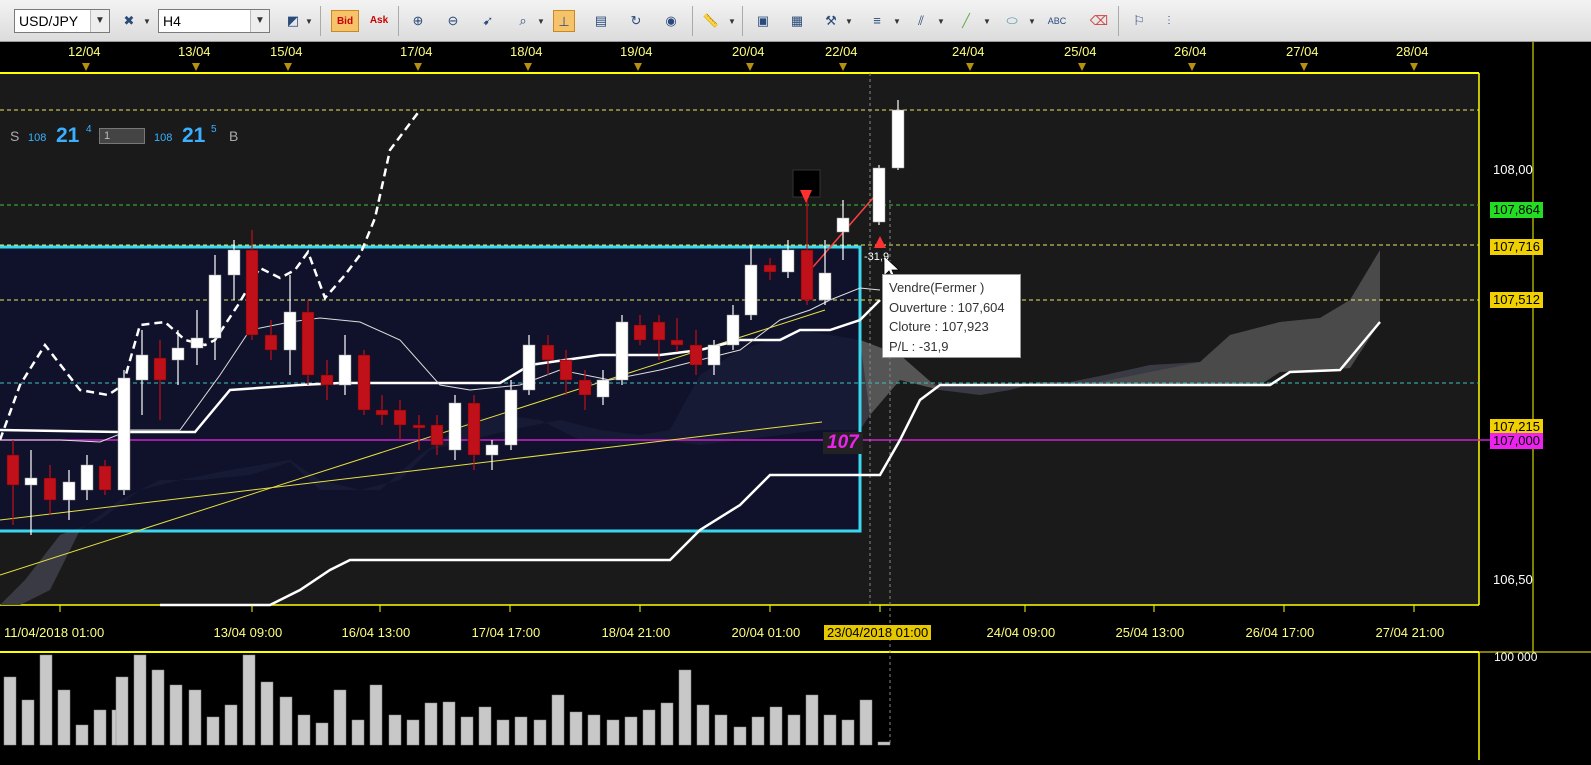 The image size is (1591, 765). I want to click on eraser-icon: ⌫, so click(1099, 21).